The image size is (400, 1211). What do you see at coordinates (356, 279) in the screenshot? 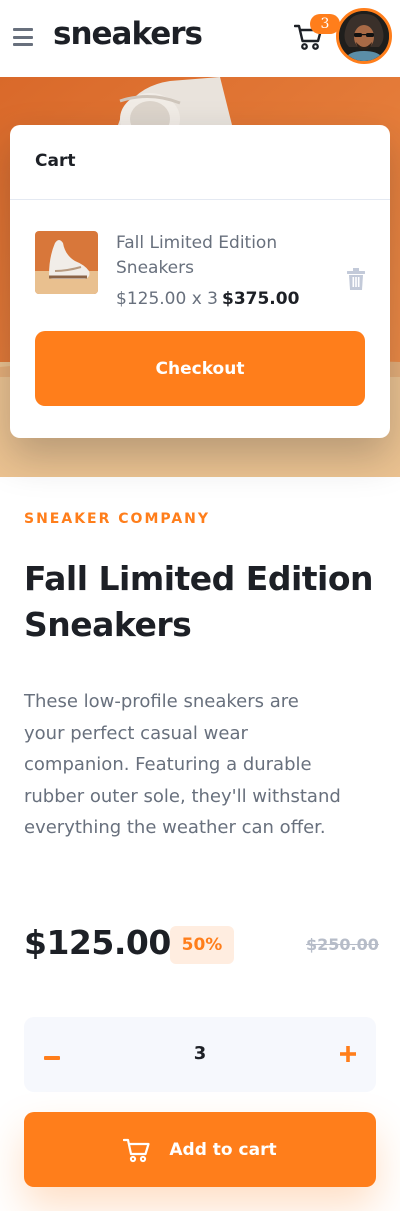
I see `trash-icon` at bounding box center [356, 279].